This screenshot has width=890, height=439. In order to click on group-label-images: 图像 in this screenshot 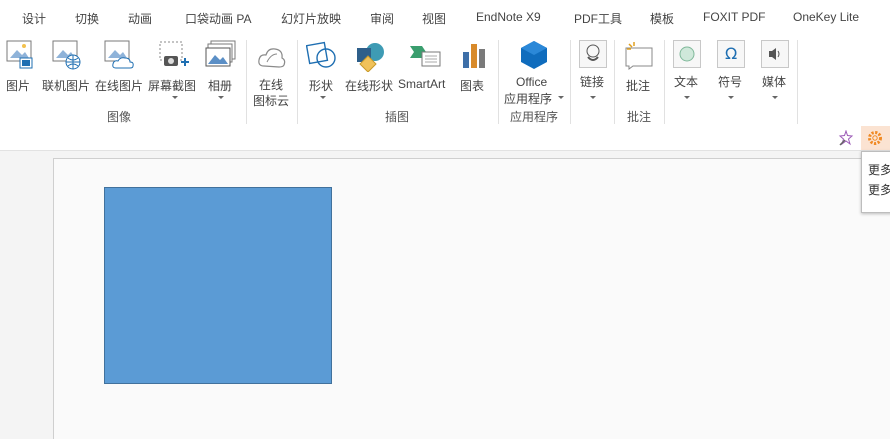, I will do `click(119, 117)`.